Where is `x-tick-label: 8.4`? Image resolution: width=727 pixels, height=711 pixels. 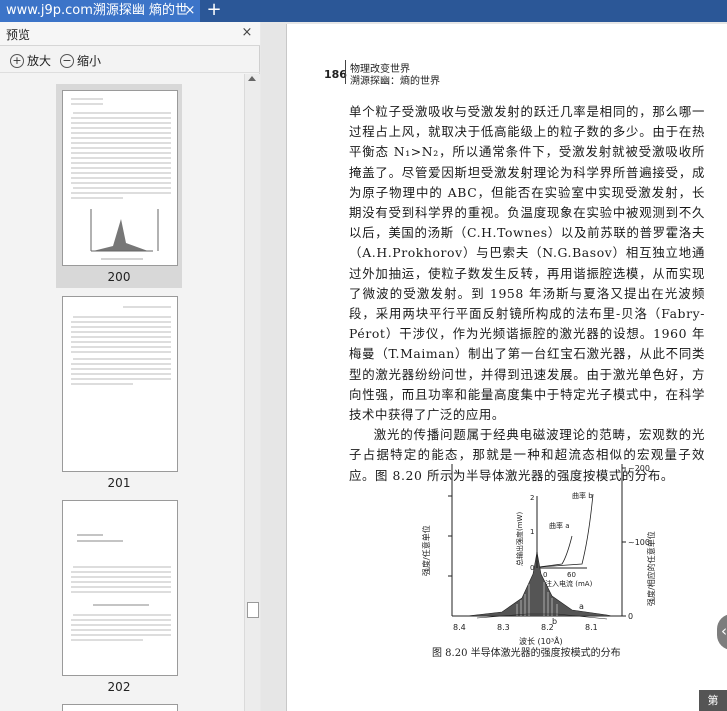
x-tick-label: 8.4 is located at coordinates (459, 627).